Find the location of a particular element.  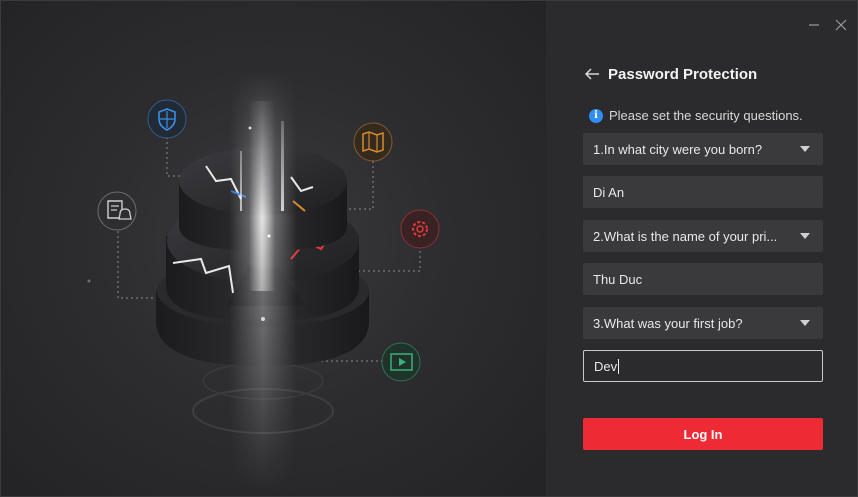

close-button is located at coordinates (841, 25).